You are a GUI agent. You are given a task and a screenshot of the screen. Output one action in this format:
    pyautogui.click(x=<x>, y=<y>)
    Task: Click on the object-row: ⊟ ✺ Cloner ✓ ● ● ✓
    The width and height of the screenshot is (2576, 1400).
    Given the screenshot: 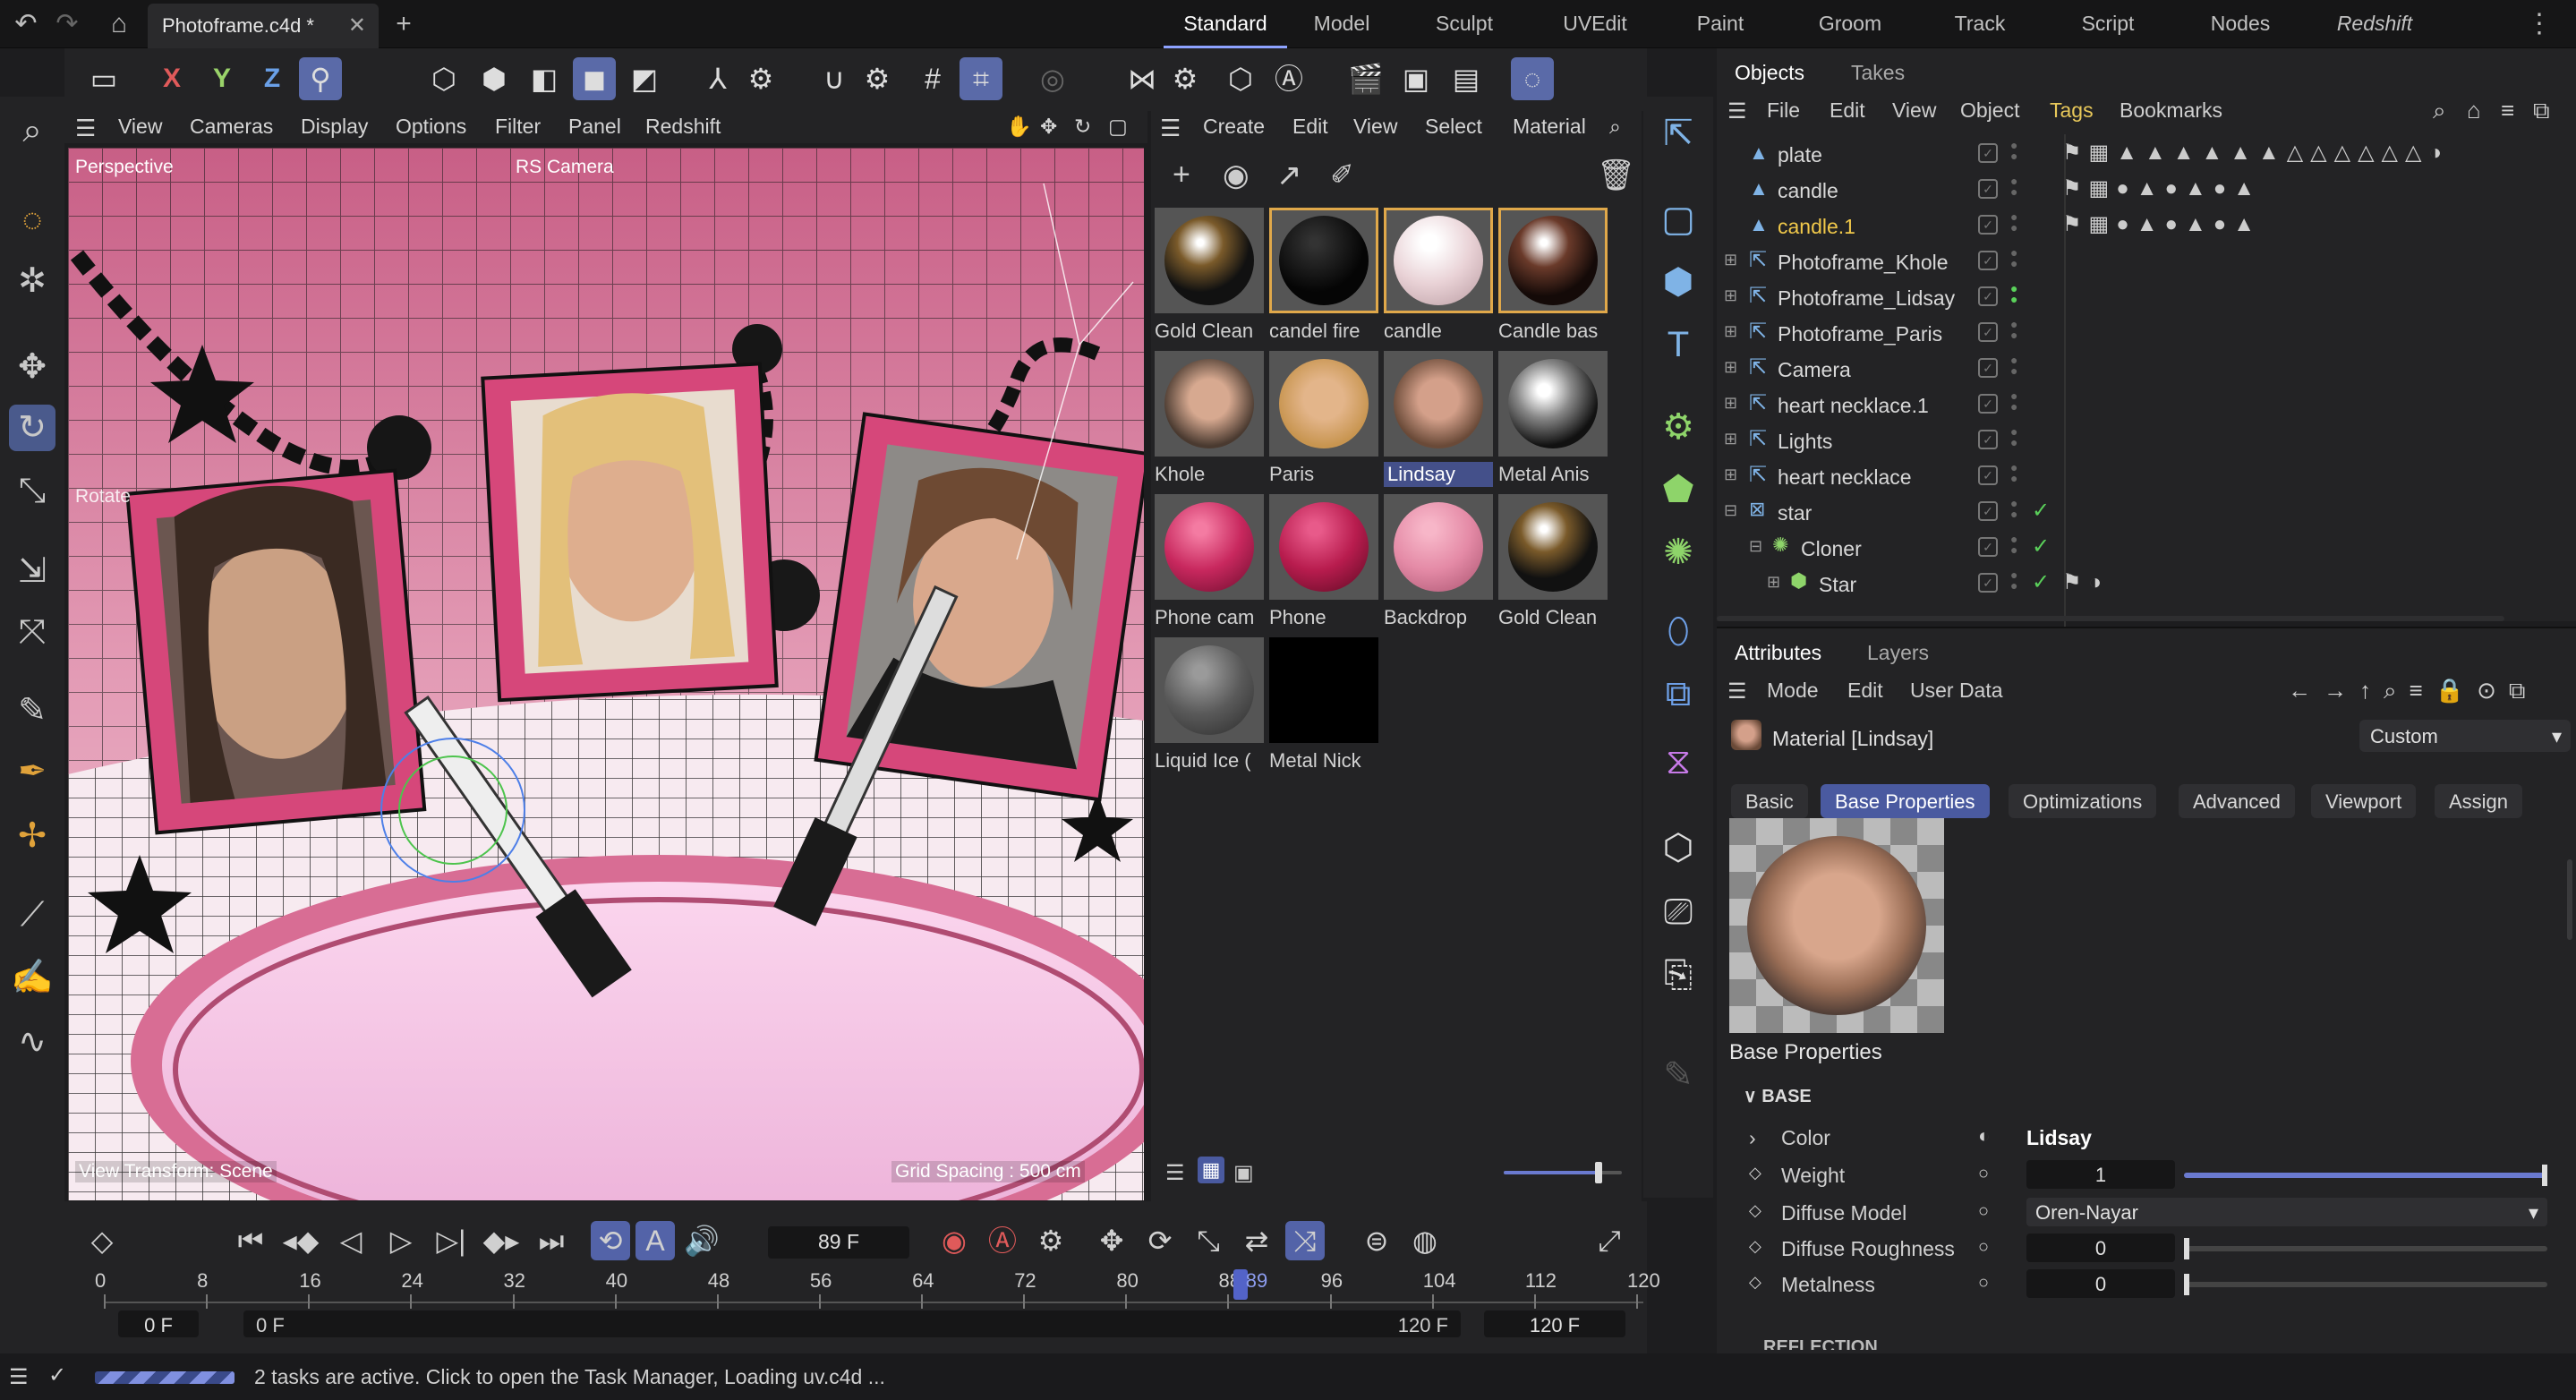 What is the action you would take?
    pyautogui.click(x=2146, y=548)
    